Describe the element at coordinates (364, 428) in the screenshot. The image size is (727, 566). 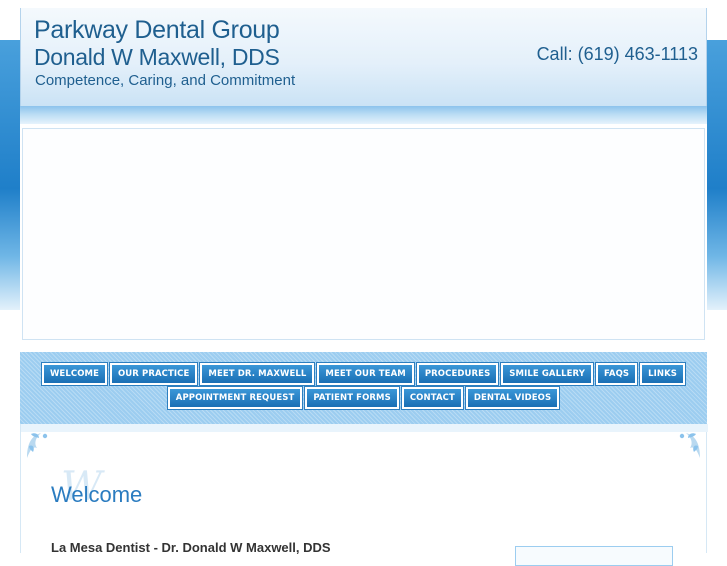
I see `content-top-edge` at that location.